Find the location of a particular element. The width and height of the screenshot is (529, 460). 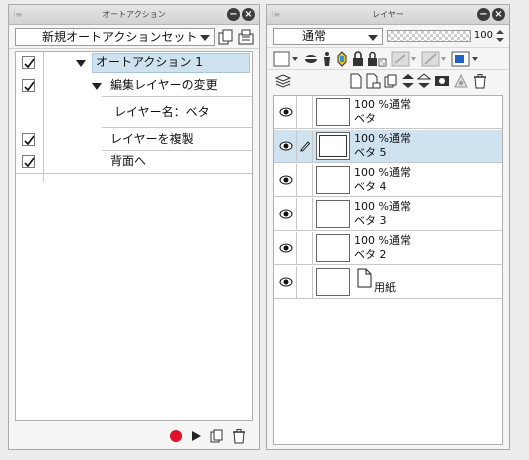

layer-color-palette-icon is located at coordinates (465, 59).